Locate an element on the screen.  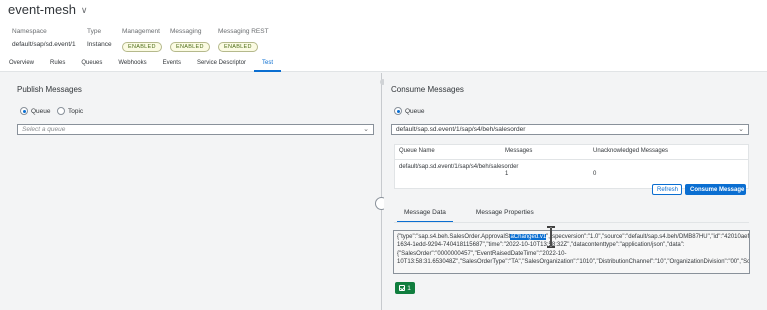
consume-title: Consume Messages is located at coordinates (427, 89).